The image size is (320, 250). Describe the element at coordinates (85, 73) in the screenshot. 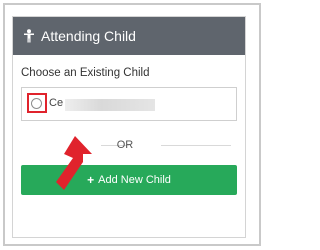

I see `choose-existing-label: Choose an Existing Child` at that location.